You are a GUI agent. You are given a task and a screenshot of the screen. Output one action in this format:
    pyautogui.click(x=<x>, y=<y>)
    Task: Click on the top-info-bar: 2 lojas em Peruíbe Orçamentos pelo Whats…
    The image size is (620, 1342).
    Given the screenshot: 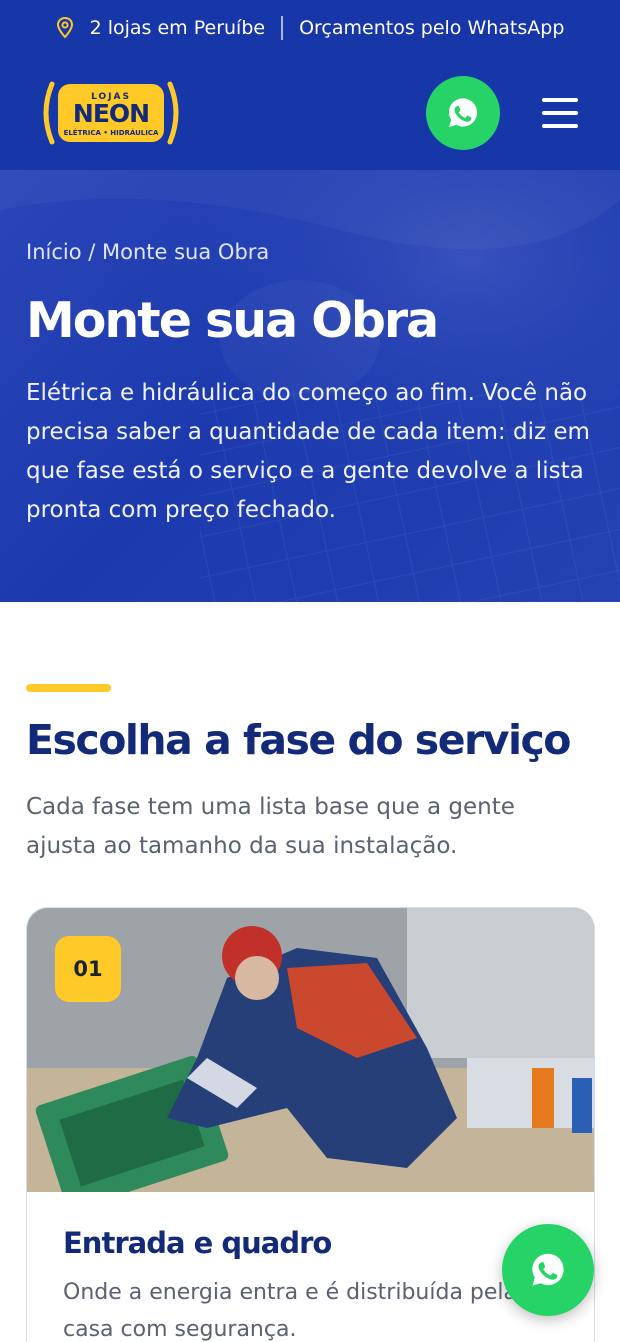 What is the action you would take?
    pyautogui.click(x=310, y=28)
    